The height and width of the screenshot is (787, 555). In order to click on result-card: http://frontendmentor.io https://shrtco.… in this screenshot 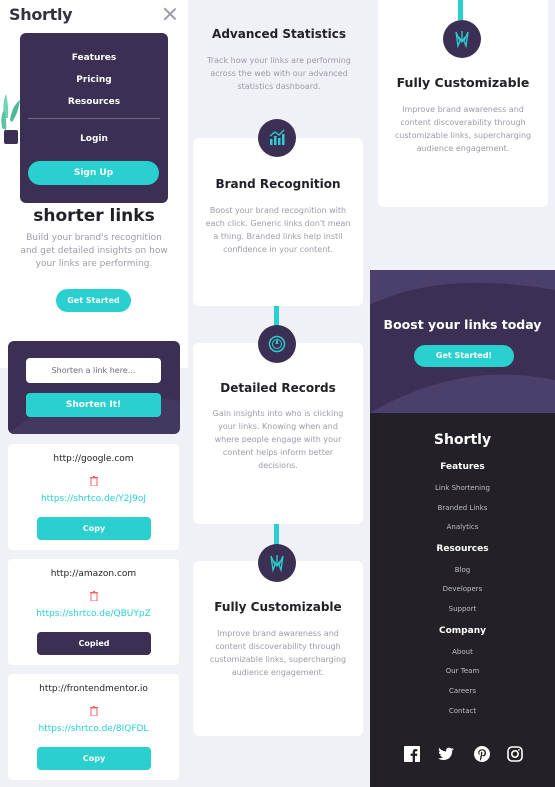, I will do `click(93, 727)`.